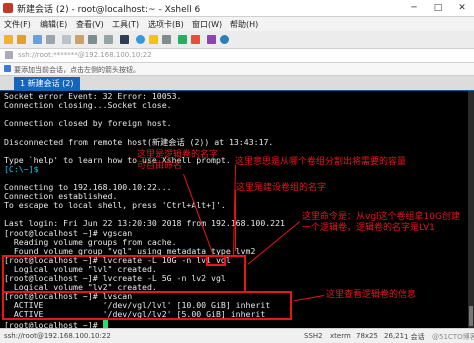 This screenshot has width=474, height=343. What do you see at coordinates (90, 24) in the screenshot?
I see `menu-view: 查看(V)` at bounding box center [90, 24].